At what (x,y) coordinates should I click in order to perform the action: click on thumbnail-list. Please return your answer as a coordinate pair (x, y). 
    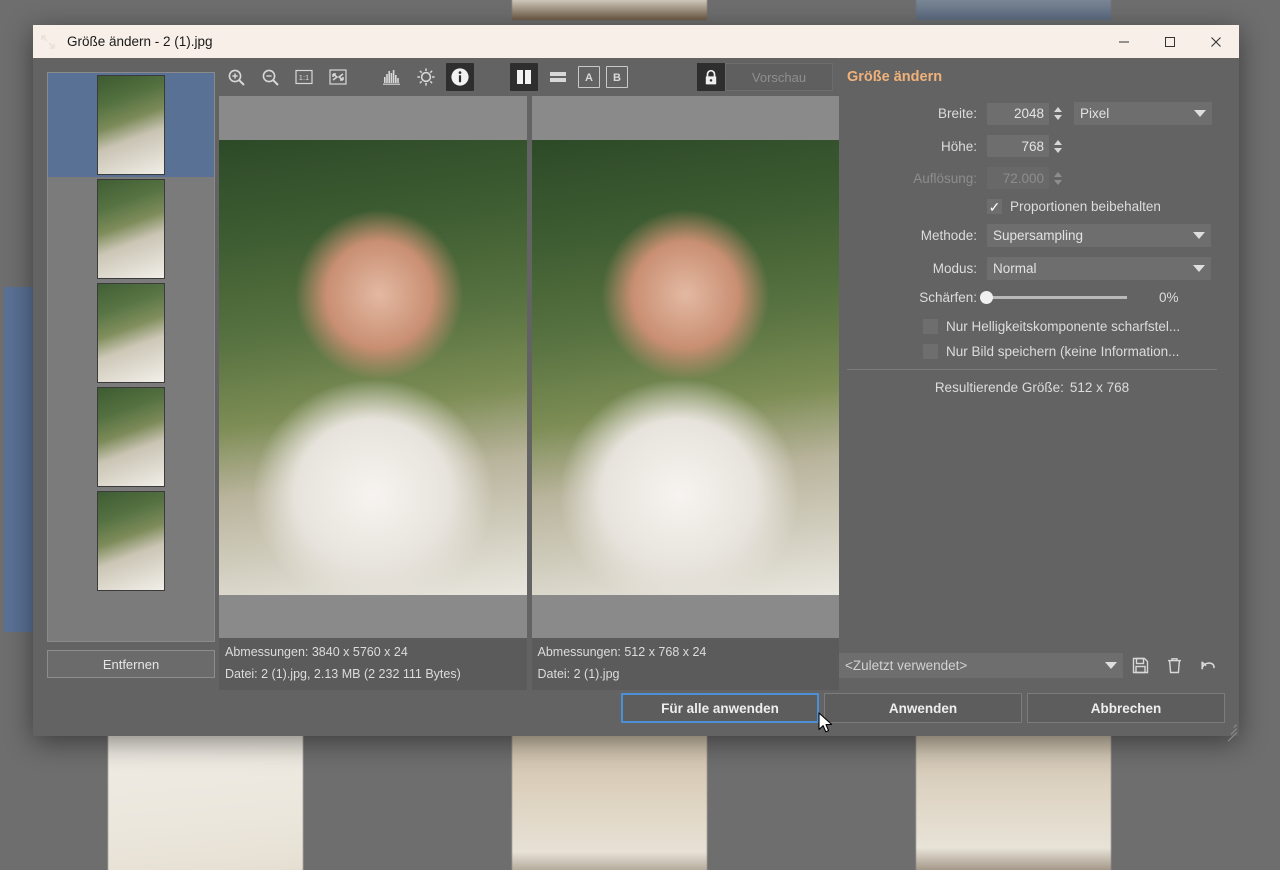
    Looking at the image, I should click on (131, 357).